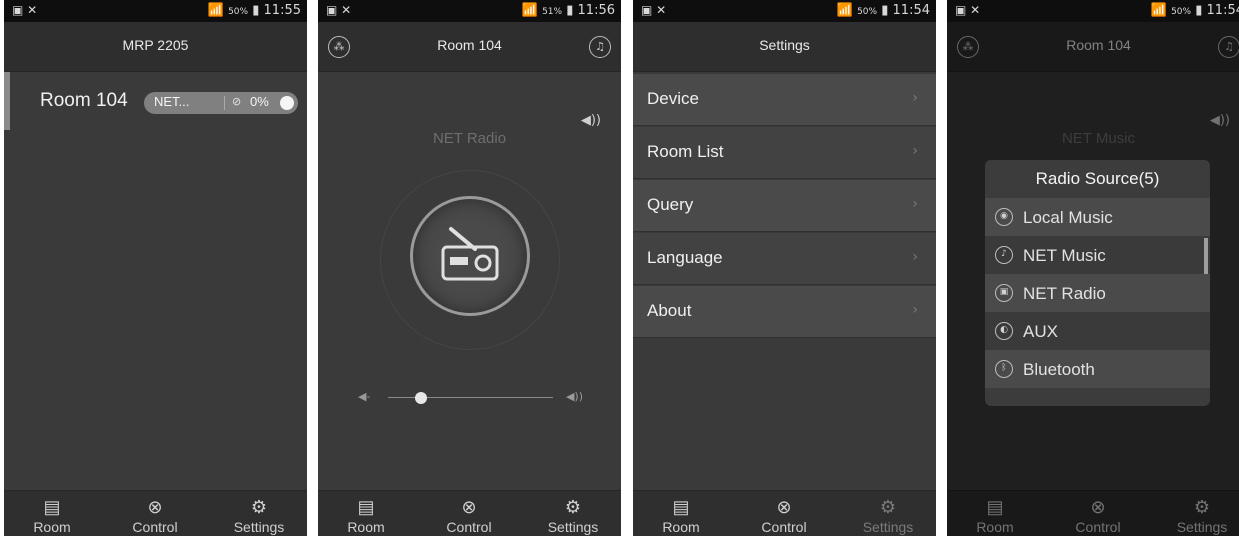  What do you see at coordinates (784, 206) in the screenshot?
I see `menu-item-query: Query ›` at bounding box center [784, 206].